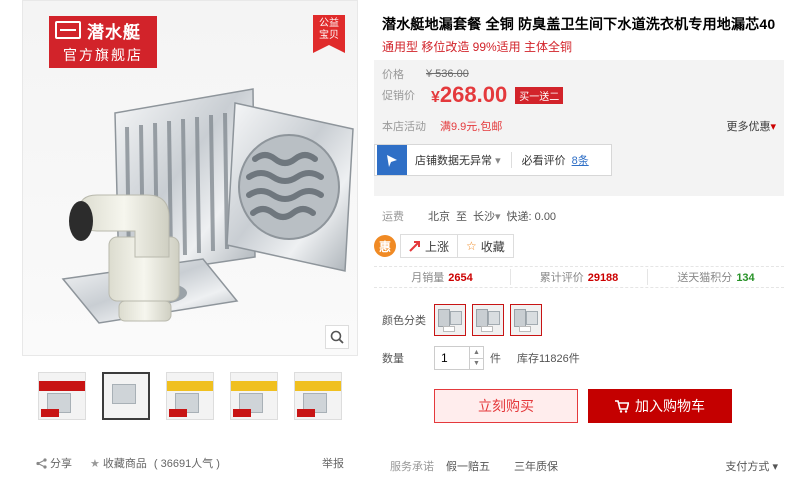 The image size is (800, 495). What do you see at coordinates (748, 127) in the screenshot?
I see `more-promo-label: 更多优惠` at bounding box center [748, 127].